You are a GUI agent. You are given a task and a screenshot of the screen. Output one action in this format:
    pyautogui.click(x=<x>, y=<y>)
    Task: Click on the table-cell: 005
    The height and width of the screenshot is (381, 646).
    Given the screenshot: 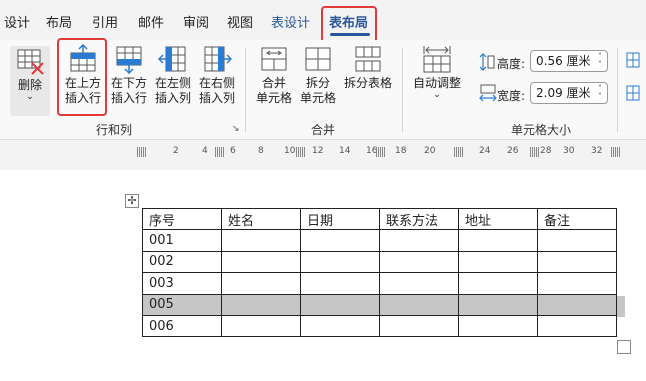 What is the action you would take?
    pyautogui.click(x=182, y=304)
    